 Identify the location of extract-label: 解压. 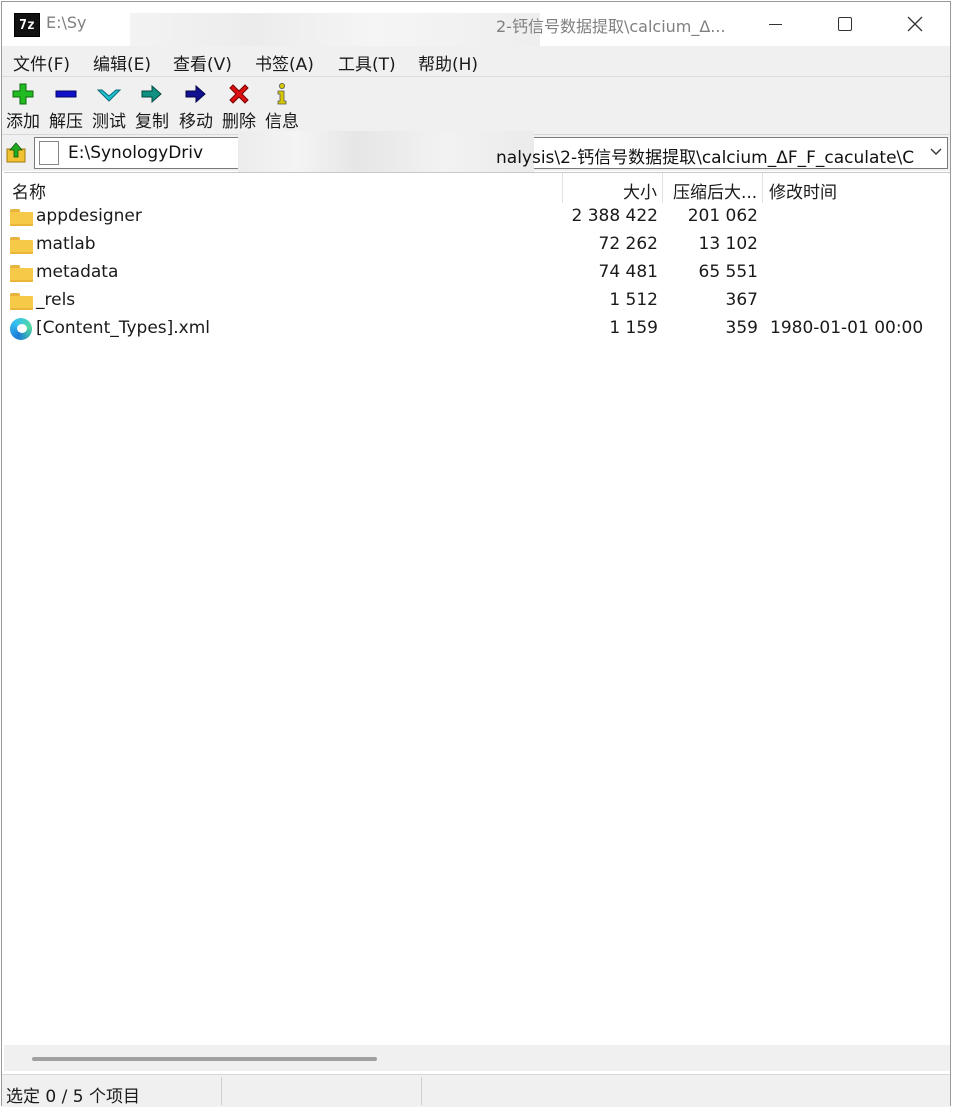
(66, 122).